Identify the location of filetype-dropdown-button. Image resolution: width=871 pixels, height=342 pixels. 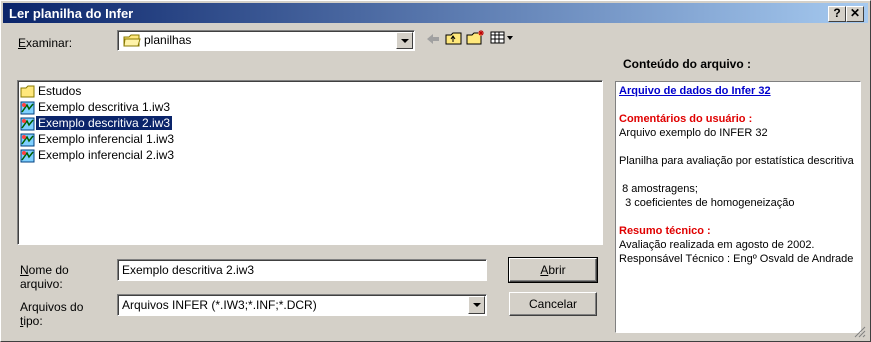
(476, 305).